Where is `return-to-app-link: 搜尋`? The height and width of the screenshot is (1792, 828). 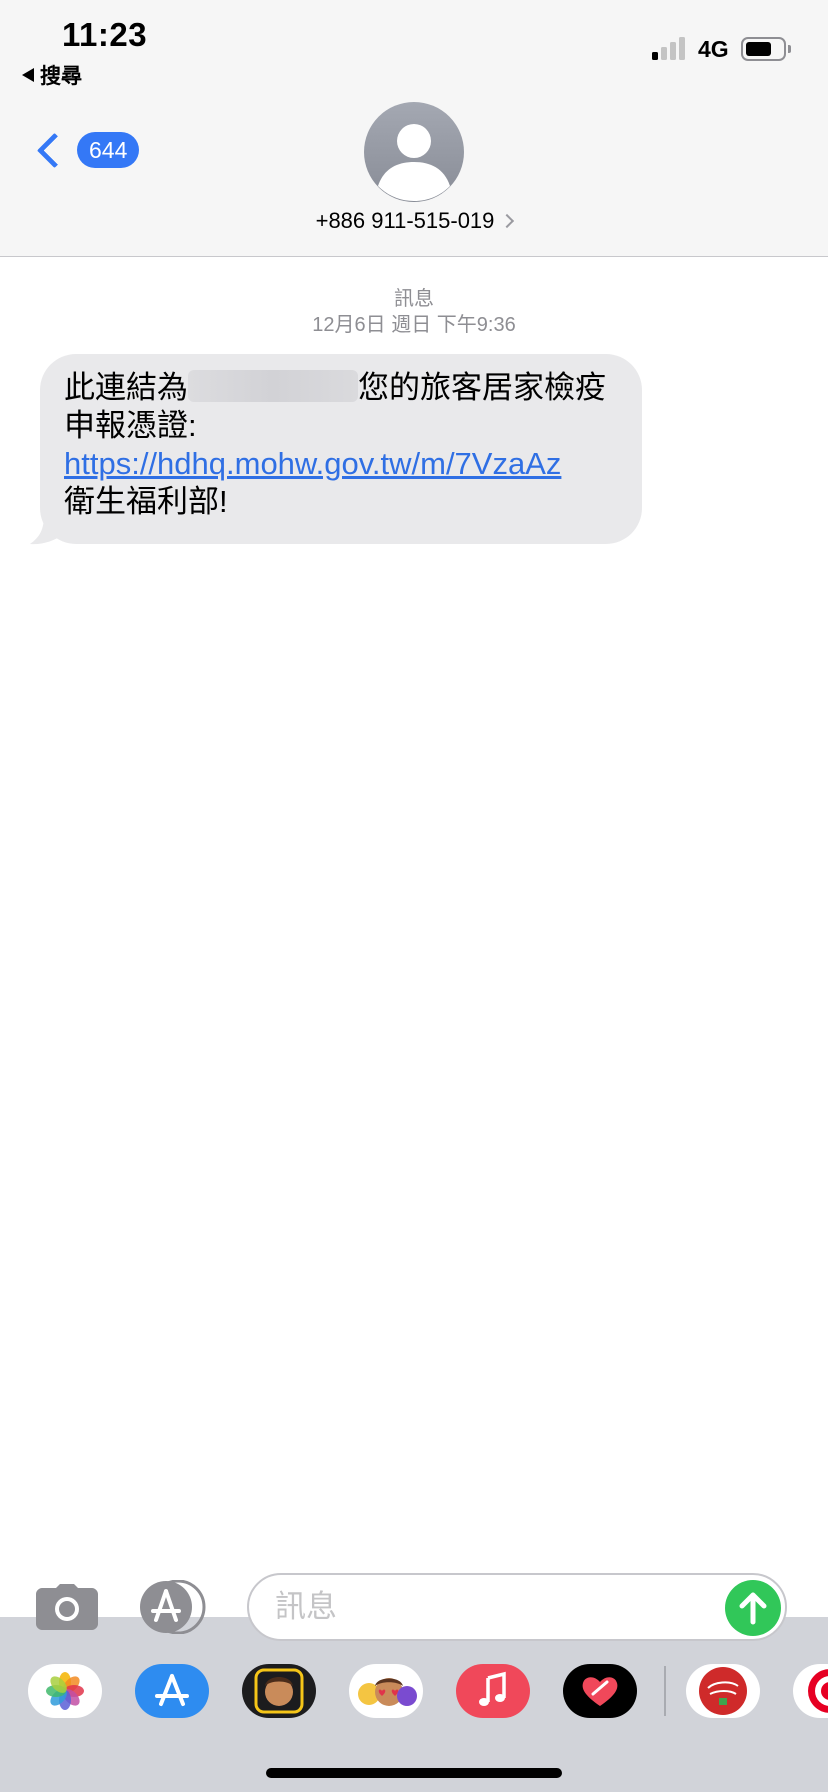 return-to-app-link: 搜尋 is located at coordinates (52, 75).